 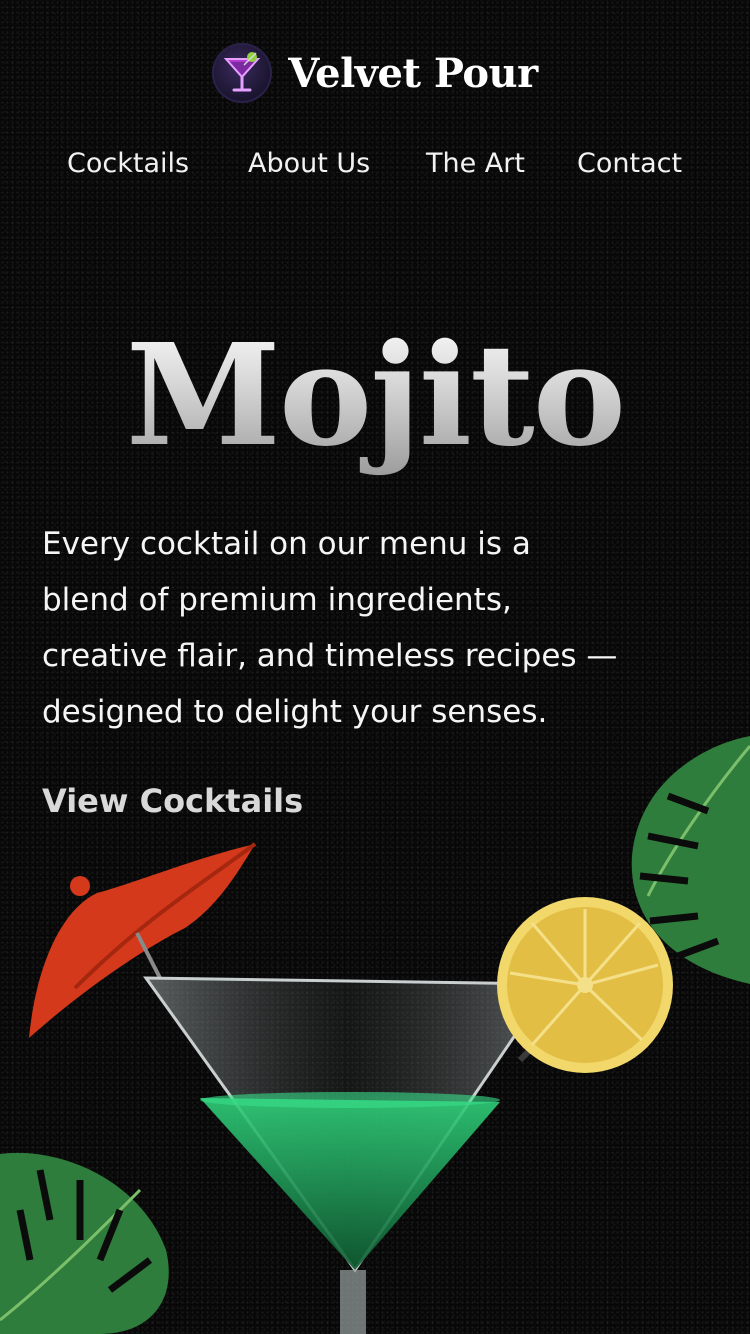 I want to click on view-cocktails-link: View Cocktails, so click(x=172, y=801).